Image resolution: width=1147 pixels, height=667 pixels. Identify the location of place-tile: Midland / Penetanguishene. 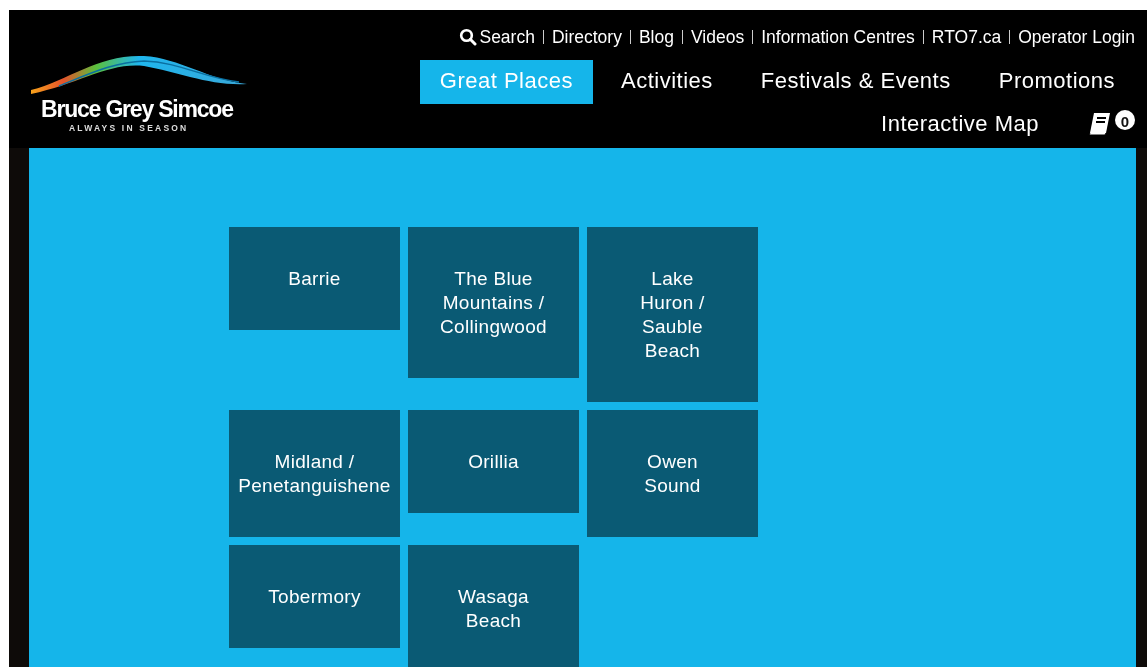
(314, 473).